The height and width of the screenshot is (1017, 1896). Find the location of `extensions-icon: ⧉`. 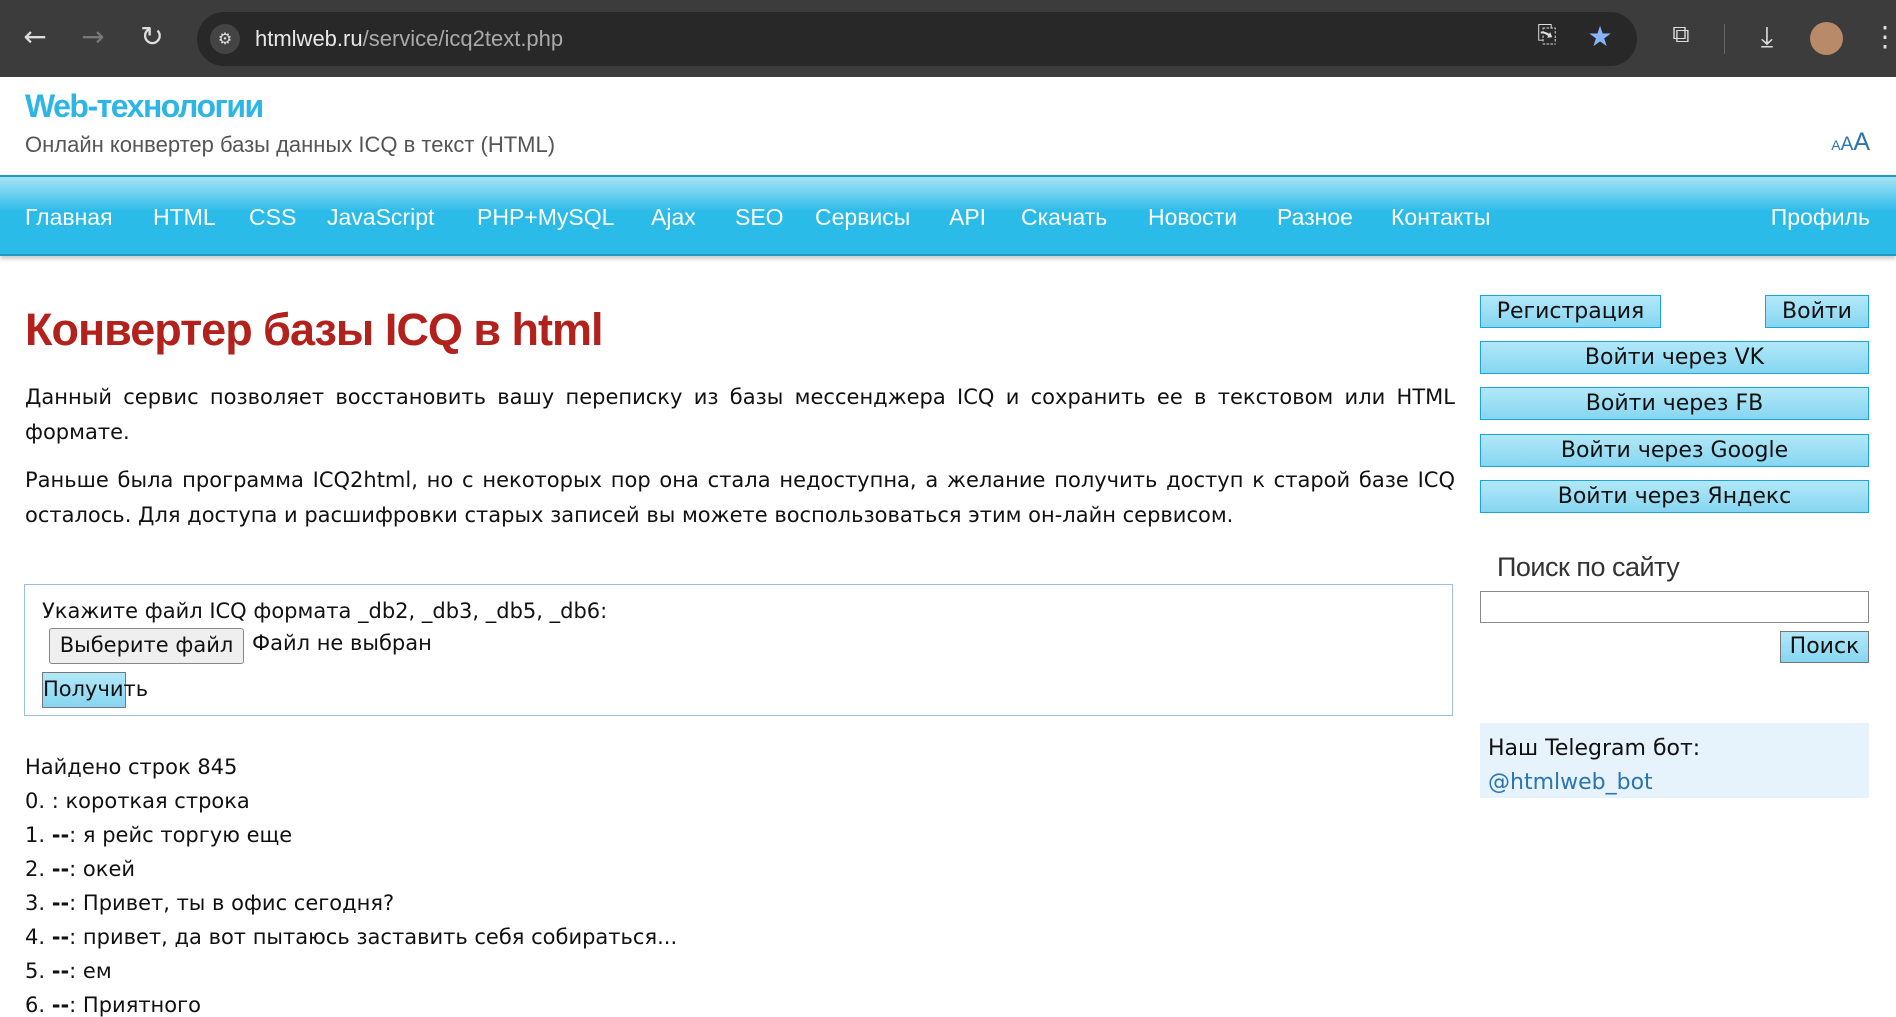

extensions-icon: ⧉ is located at coordinates (1681, 34).